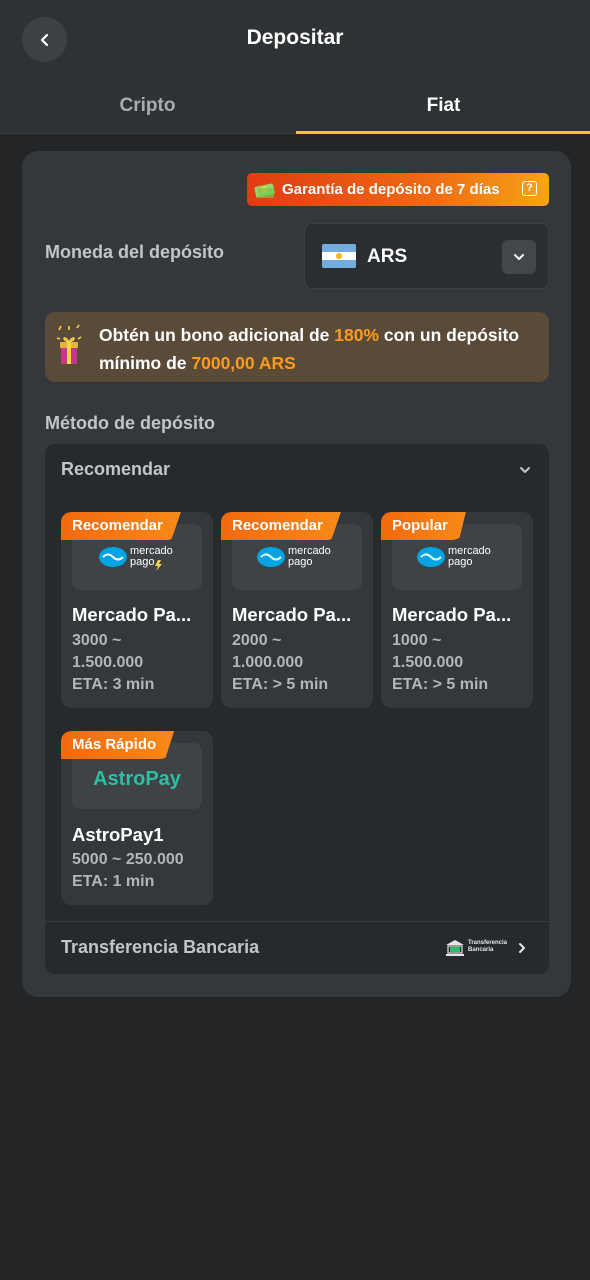  I want to click on guarantee-banner: Garantía de depósito de 7 días ?, so click(398, 189).